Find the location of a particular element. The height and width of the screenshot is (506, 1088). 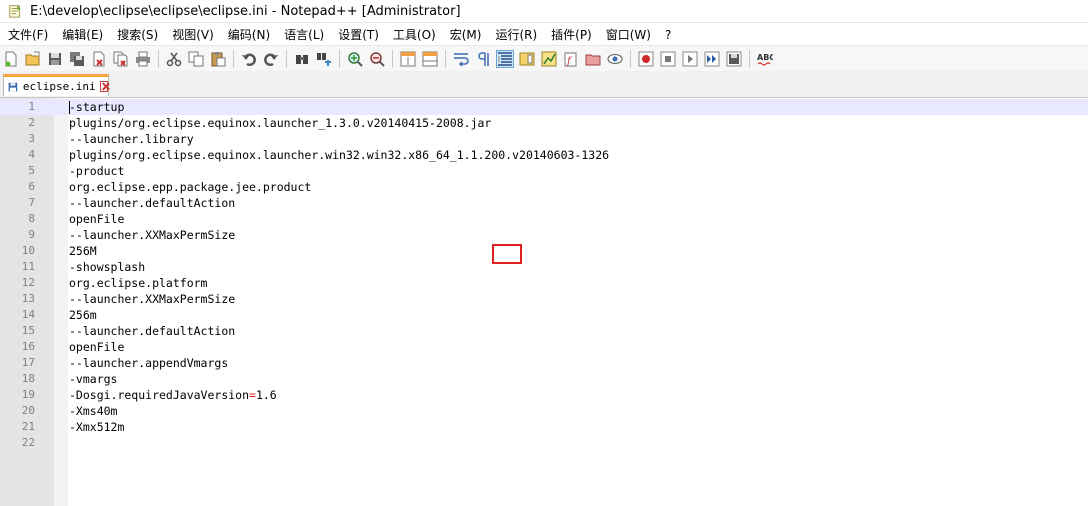

show-all-chars-icon is located at coordinates (483, 59).